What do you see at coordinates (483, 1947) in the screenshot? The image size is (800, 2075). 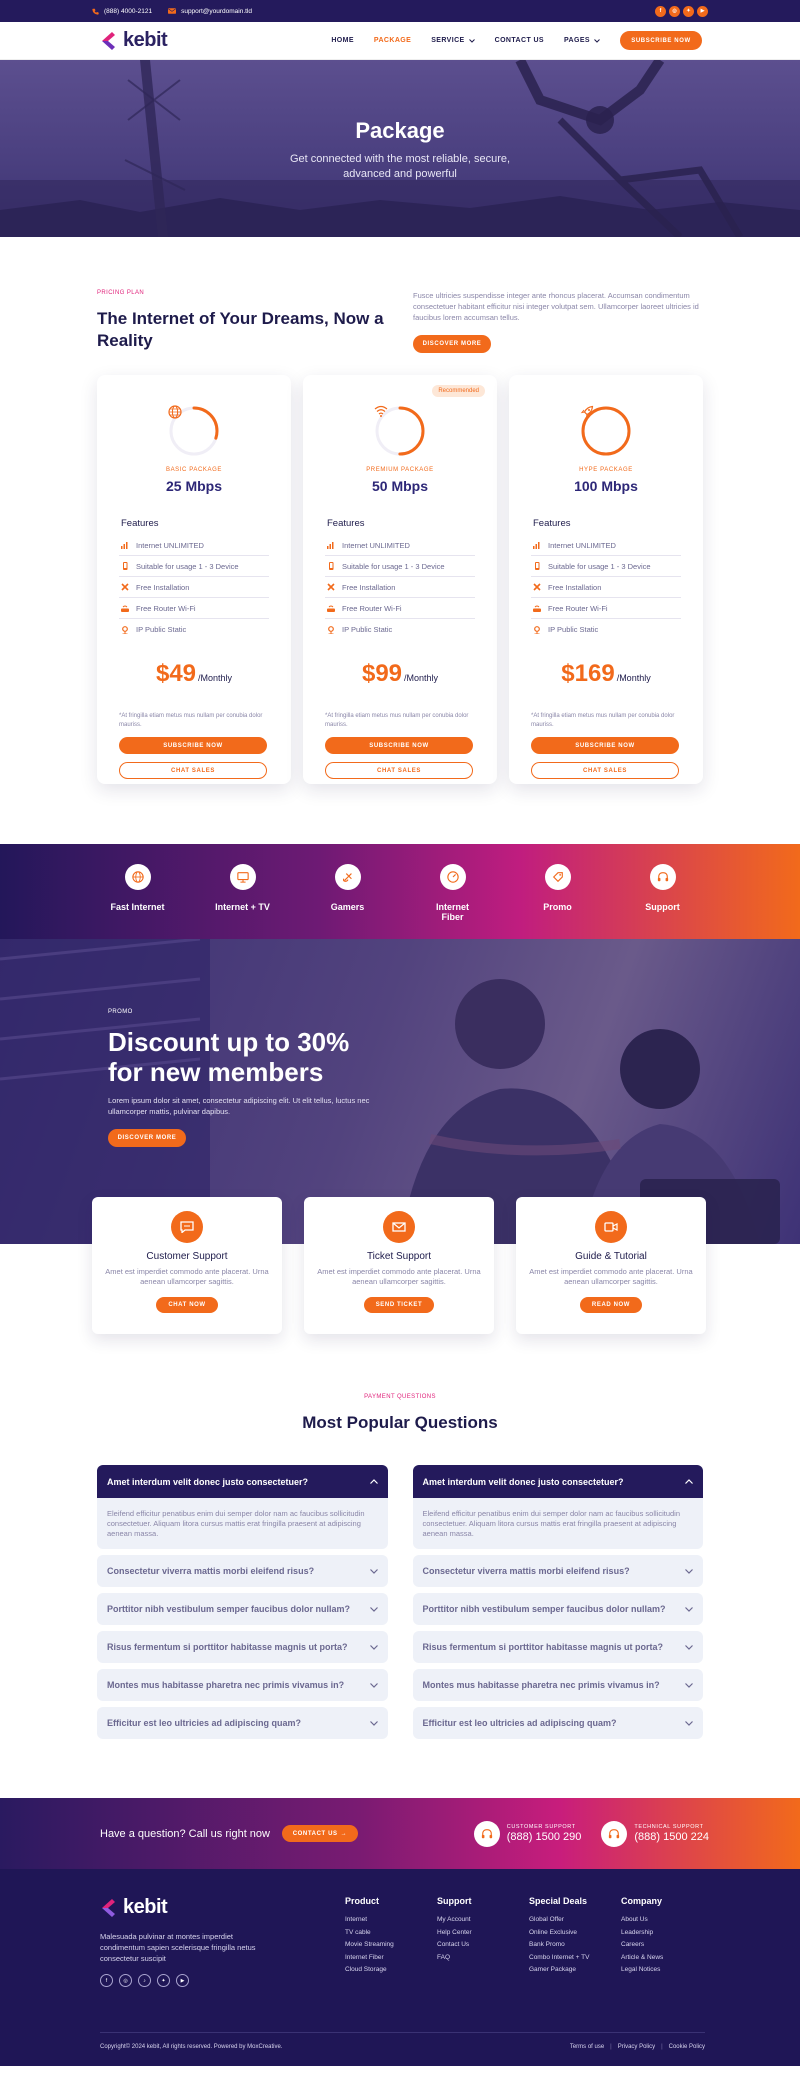 I see `footer-link: Contact Us` at bounding box center [483, 1947].